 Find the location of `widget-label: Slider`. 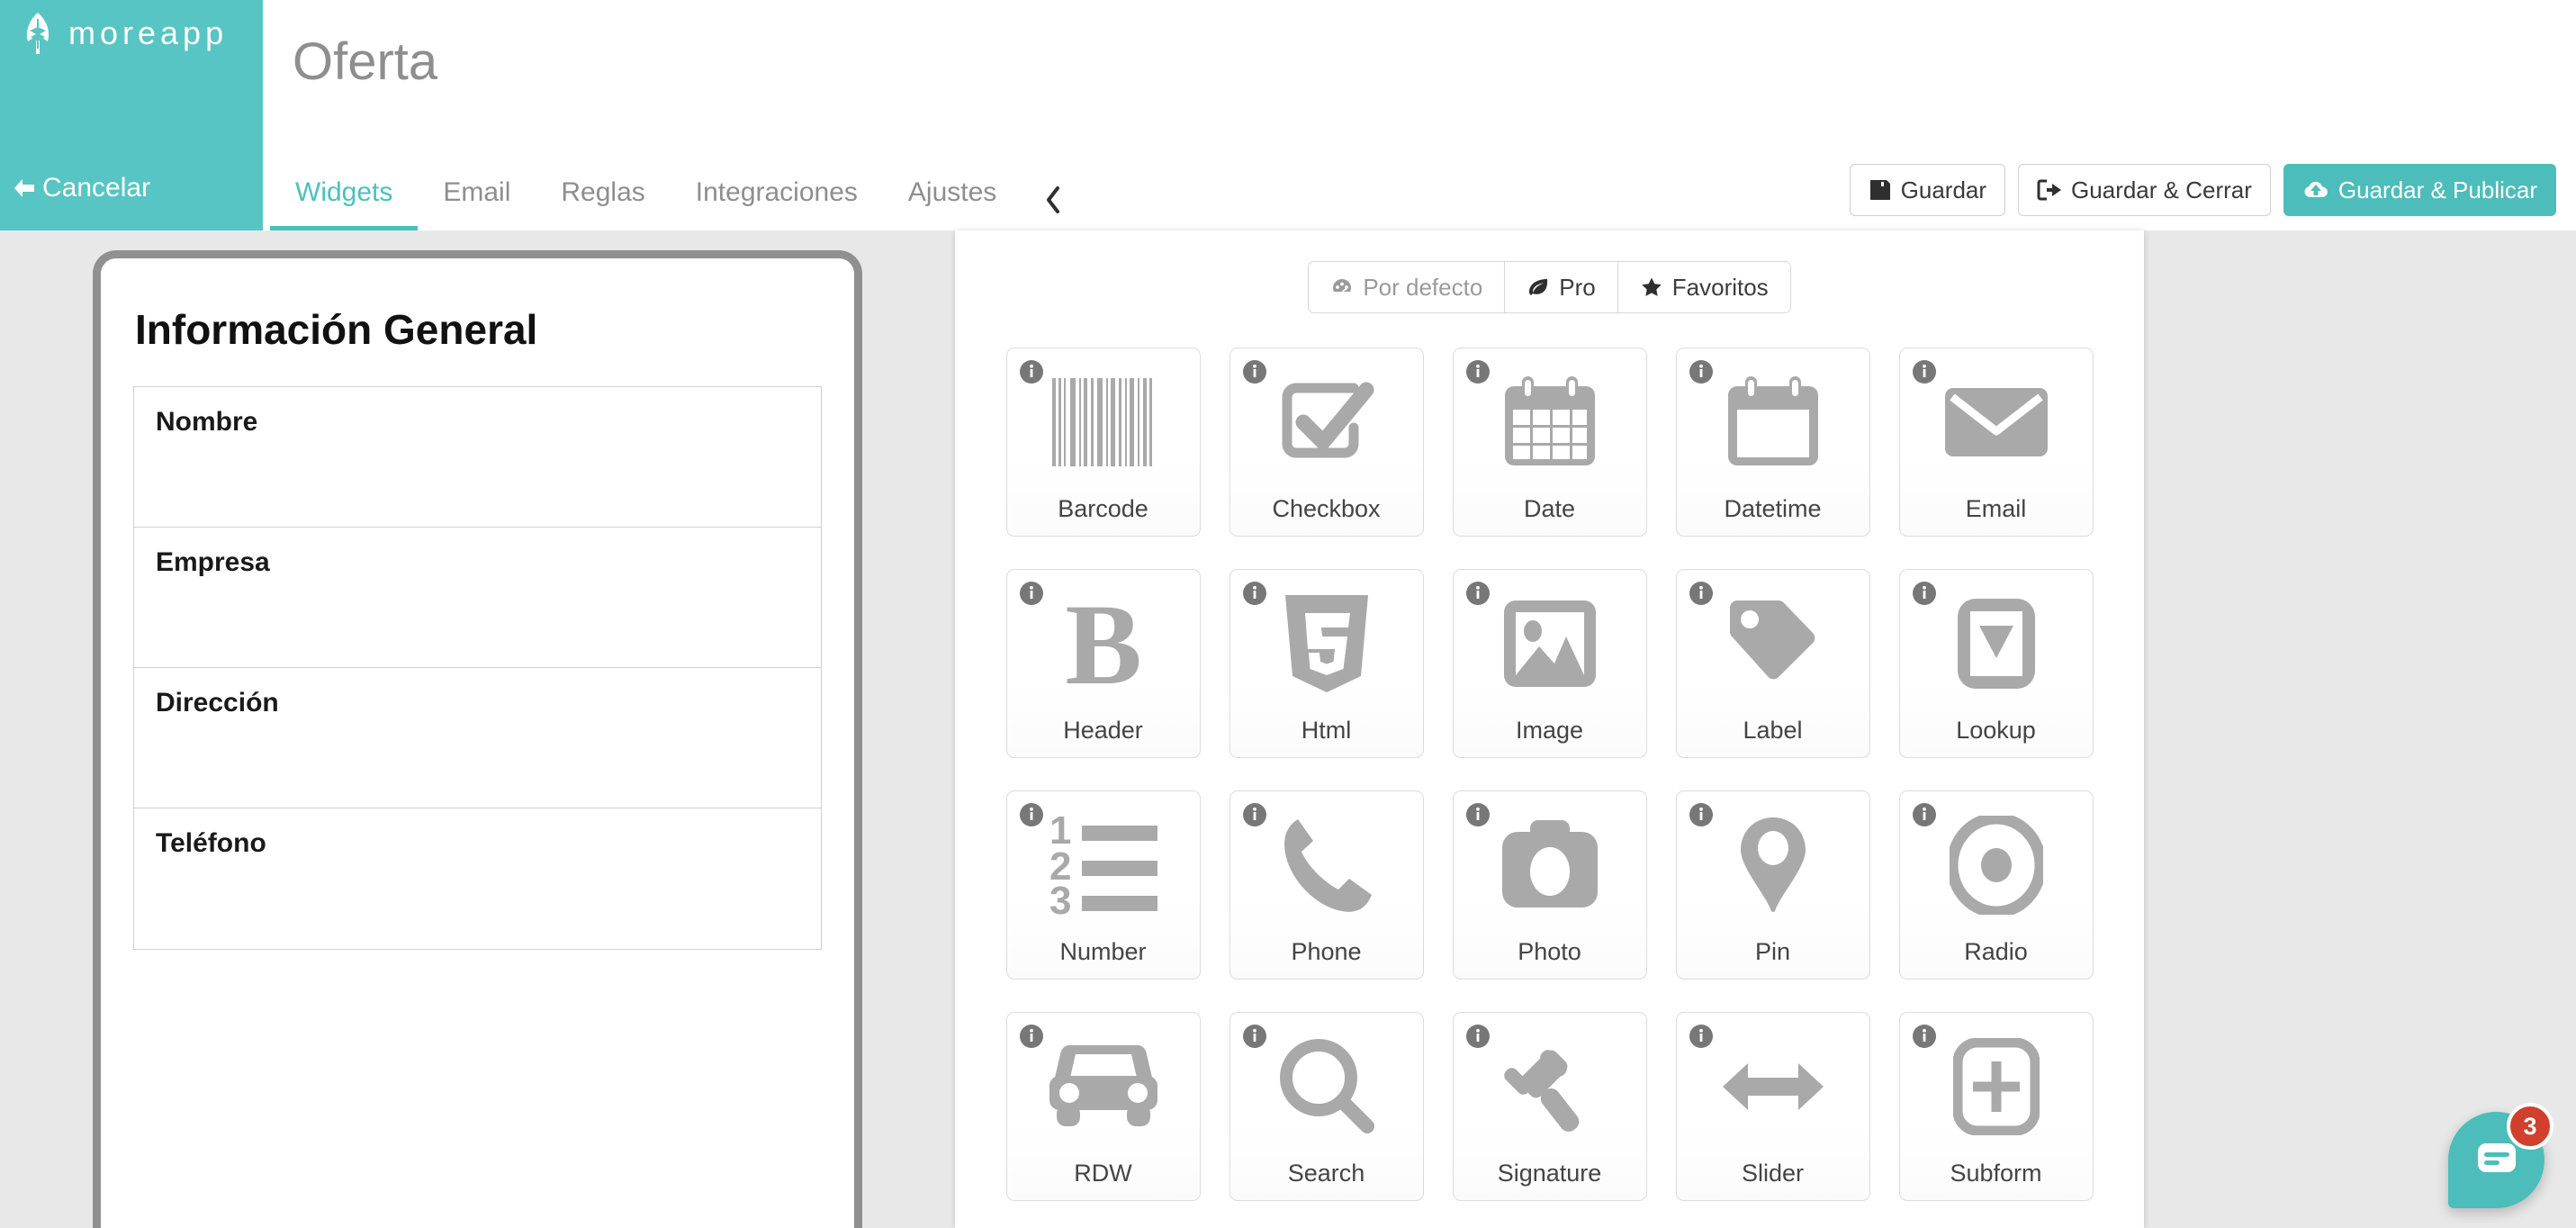

widget-label: Slider is located at coordinates (1773, 1173).